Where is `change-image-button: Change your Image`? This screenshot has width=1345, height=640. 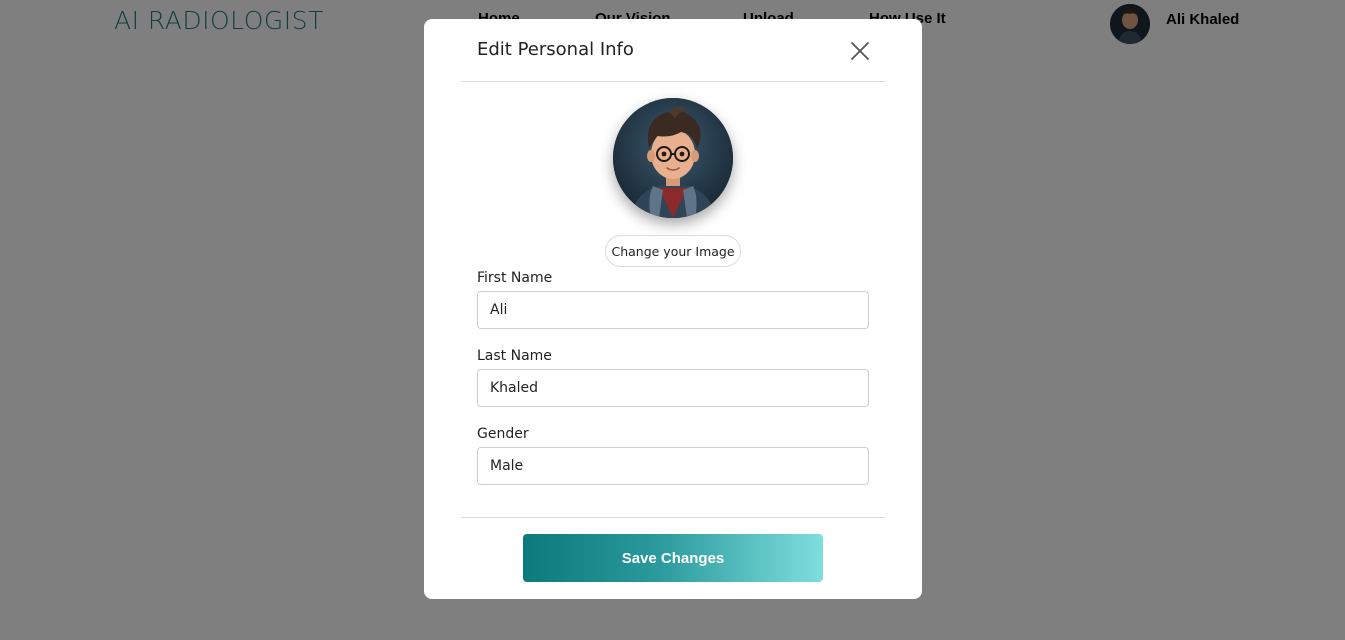
change-image-button: Change your Image is located at coordinates (673, 251).